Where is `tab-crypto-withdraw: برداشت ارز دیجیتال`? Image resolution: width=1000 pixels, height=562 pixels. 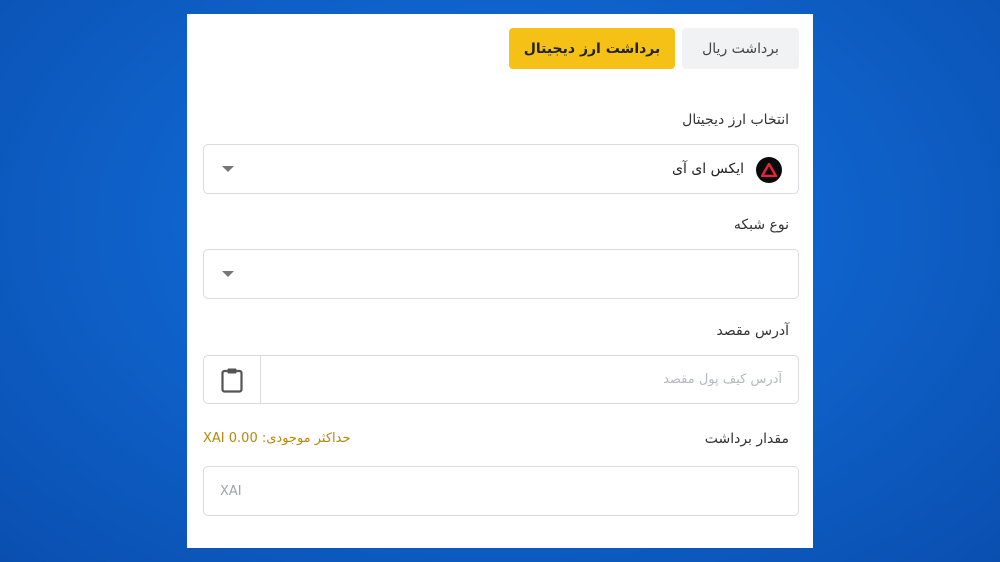
tab-crypto-withdraw: برداشت ارز دیجیتال is located at coordinates (592, 48).